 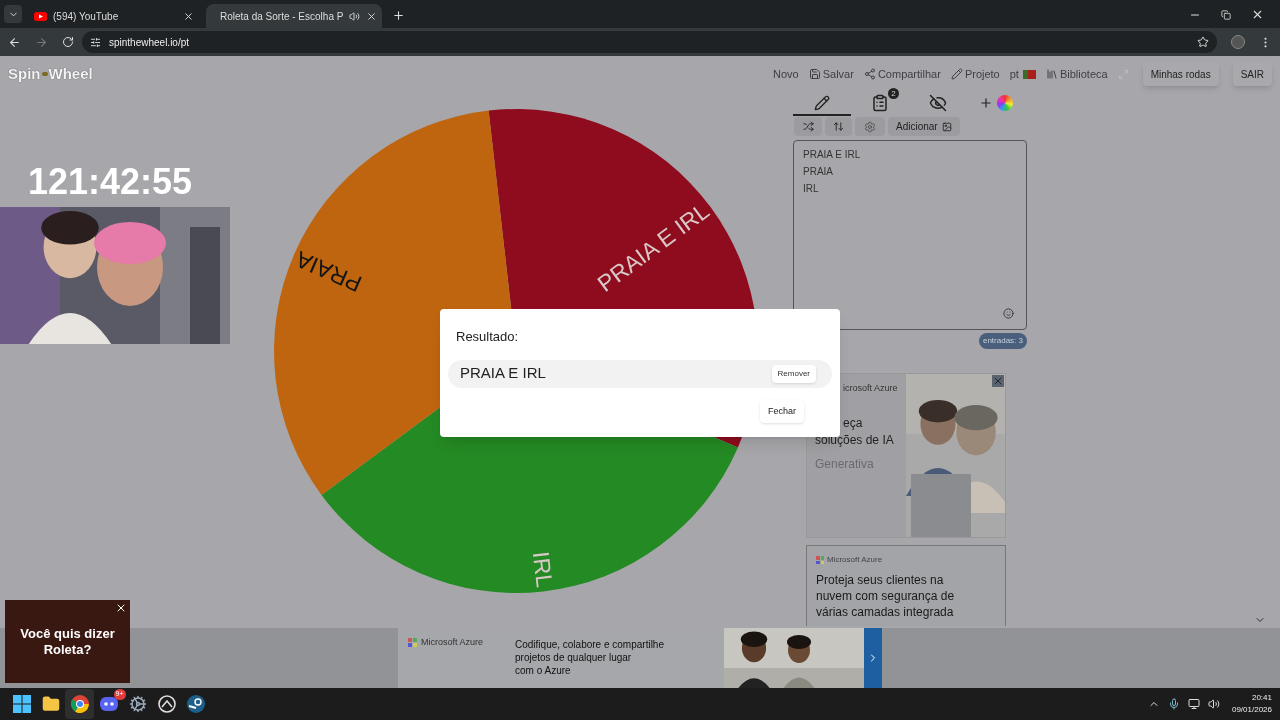 What do you see at coordinates (649, 42) in the screenshot?
I see `address-bar: spinthewheel.io/pt` at bounding box center [649, 42].